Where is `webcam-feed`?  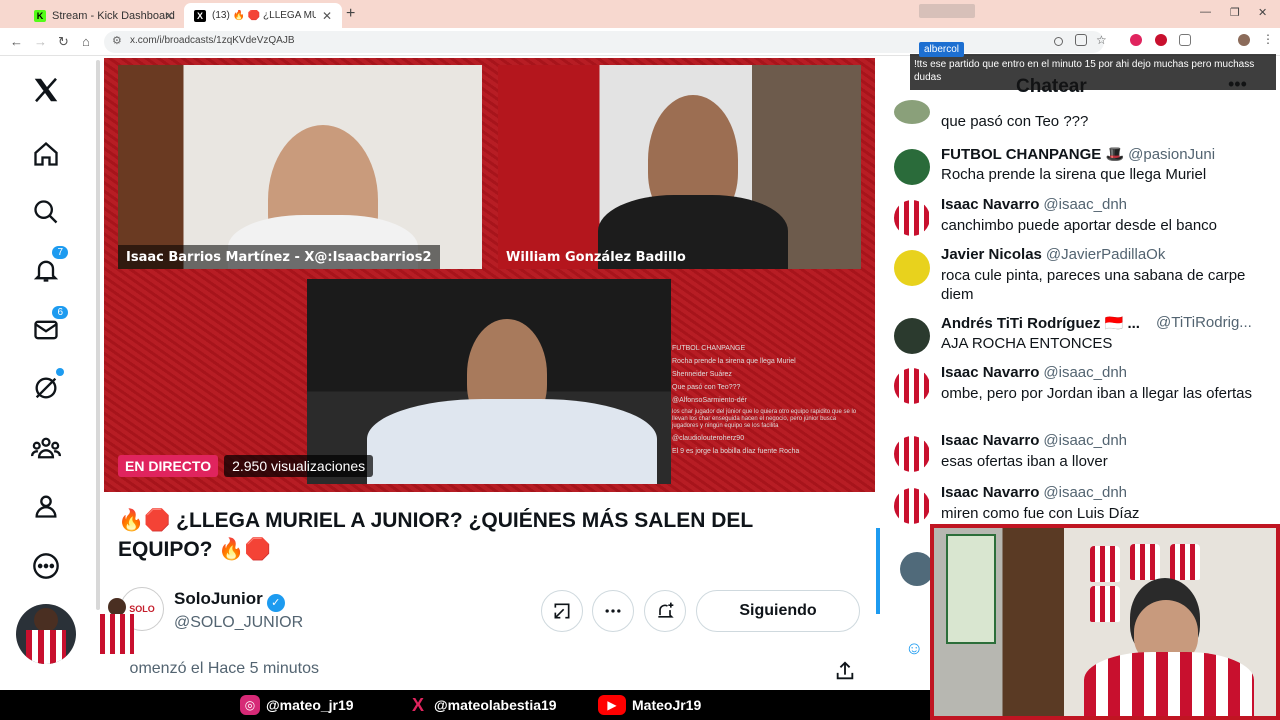 webcam-feed is located at coordinates (1105, 622).